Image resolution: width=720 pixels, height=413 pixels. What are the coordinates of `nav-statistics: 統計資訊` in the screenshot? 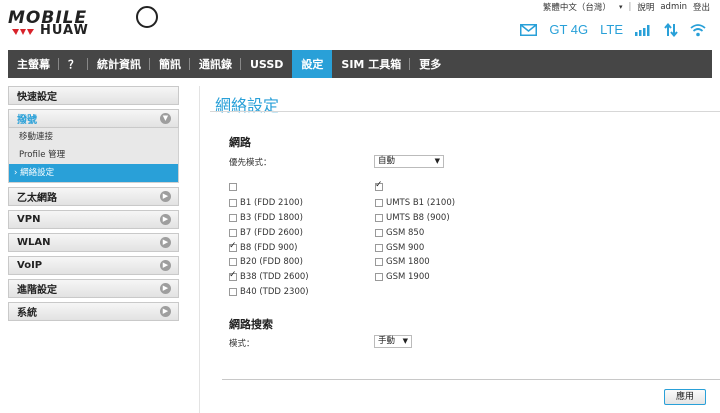 It's located at (119, 64).